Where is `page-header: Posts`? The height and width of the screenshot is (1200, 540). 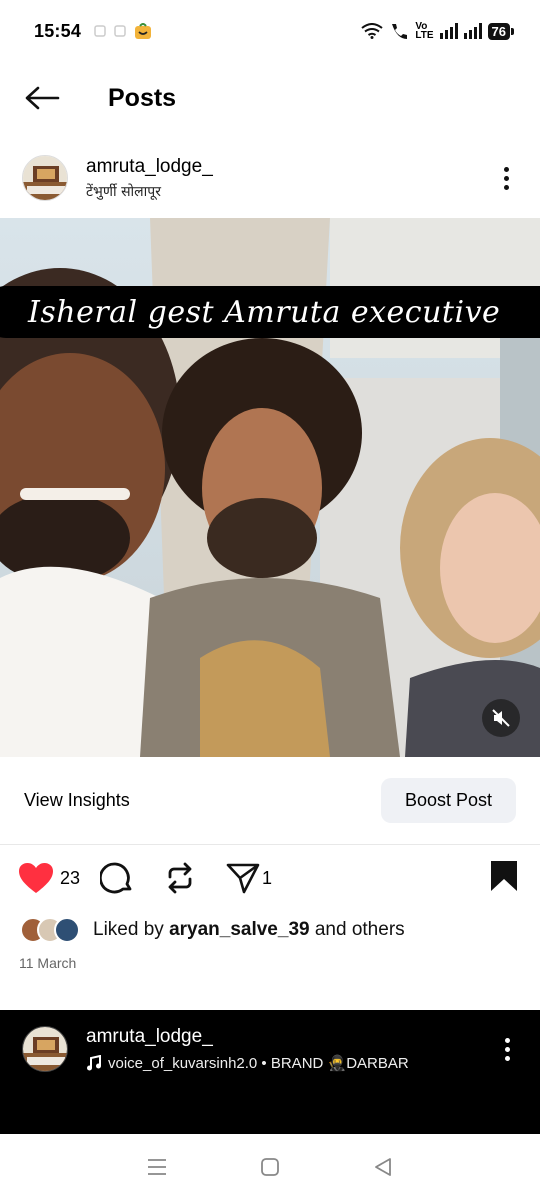 page-header: Posts is located at coordinates (270, 98).